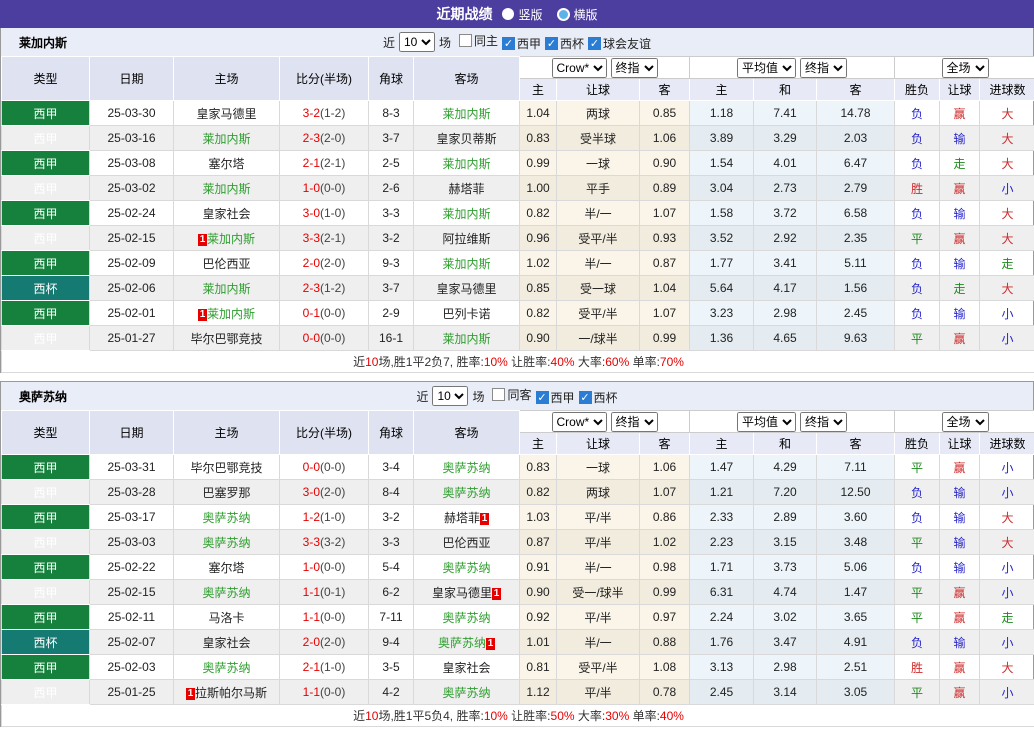  What do you see at coordinates (671, 716) in the screenshot?
I see `summary-stat-value: 40%` at bounding box center [671, 716].